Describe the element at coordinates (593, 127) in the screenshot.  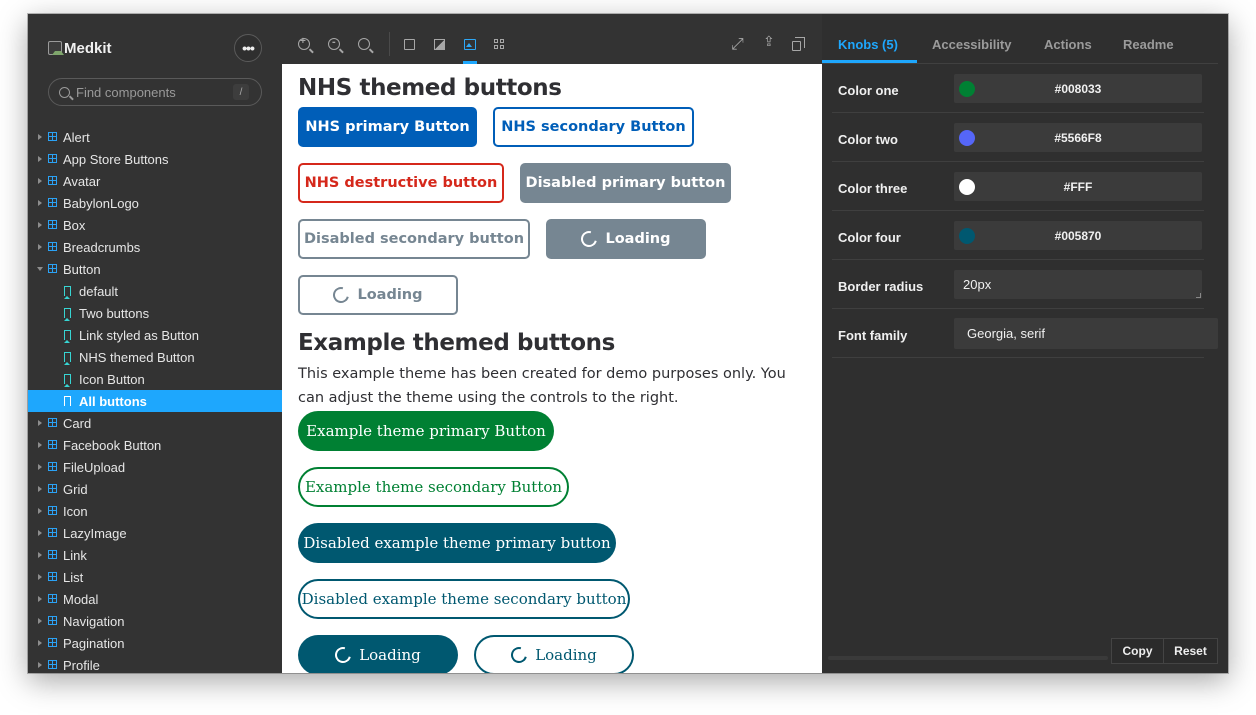
I see `nhs-secondary-button: NHS secondary Button` at that location.